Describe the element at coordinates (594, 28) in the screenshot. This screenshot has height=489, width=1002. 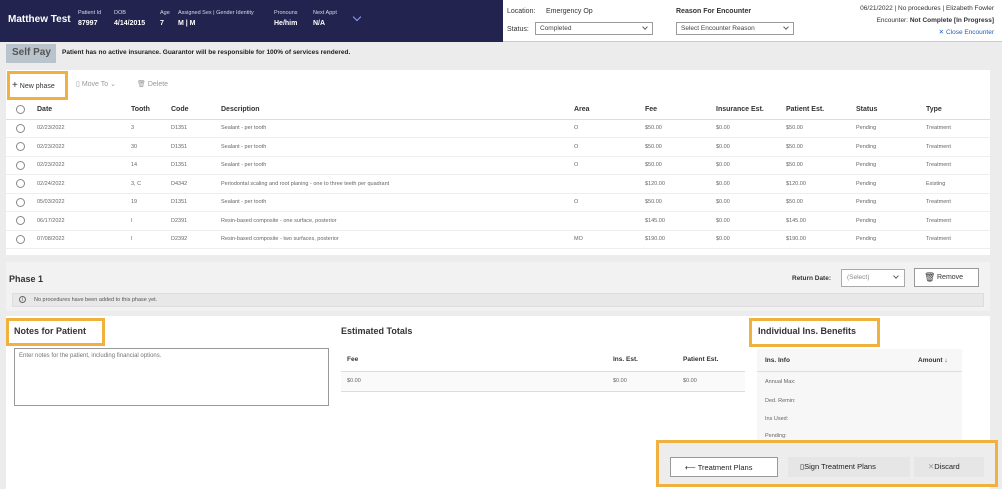
I see `status-select: Completed` at that location.